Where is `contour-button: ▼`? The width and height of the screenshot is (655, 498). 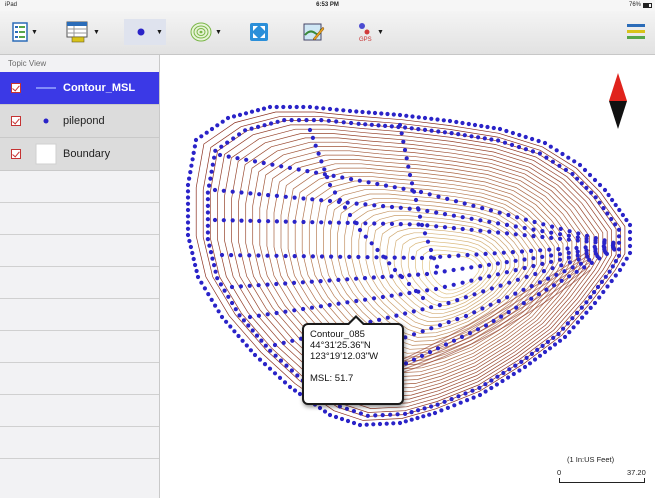
contour-button: ▼ is located at coordinates (206, 32).